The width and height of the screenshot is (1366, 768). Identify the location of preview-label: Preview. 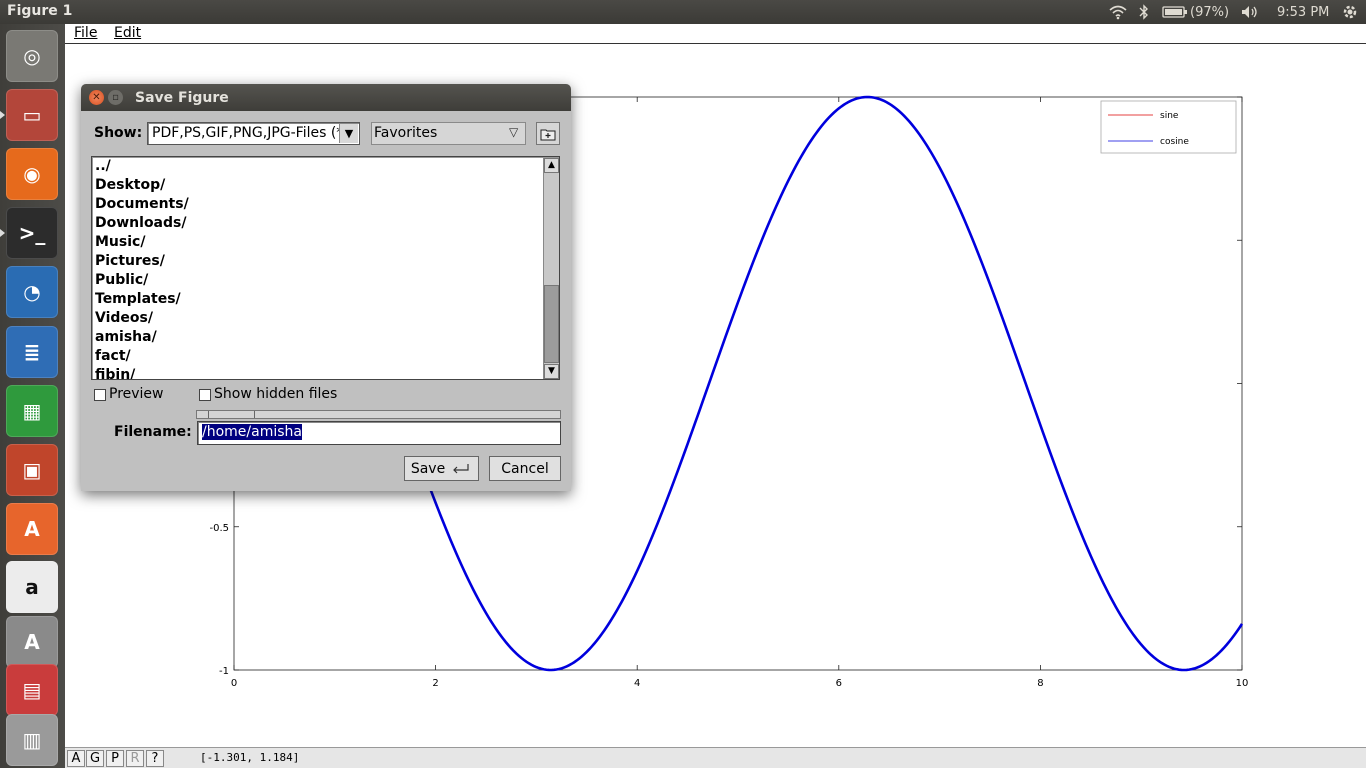
(136, 394).